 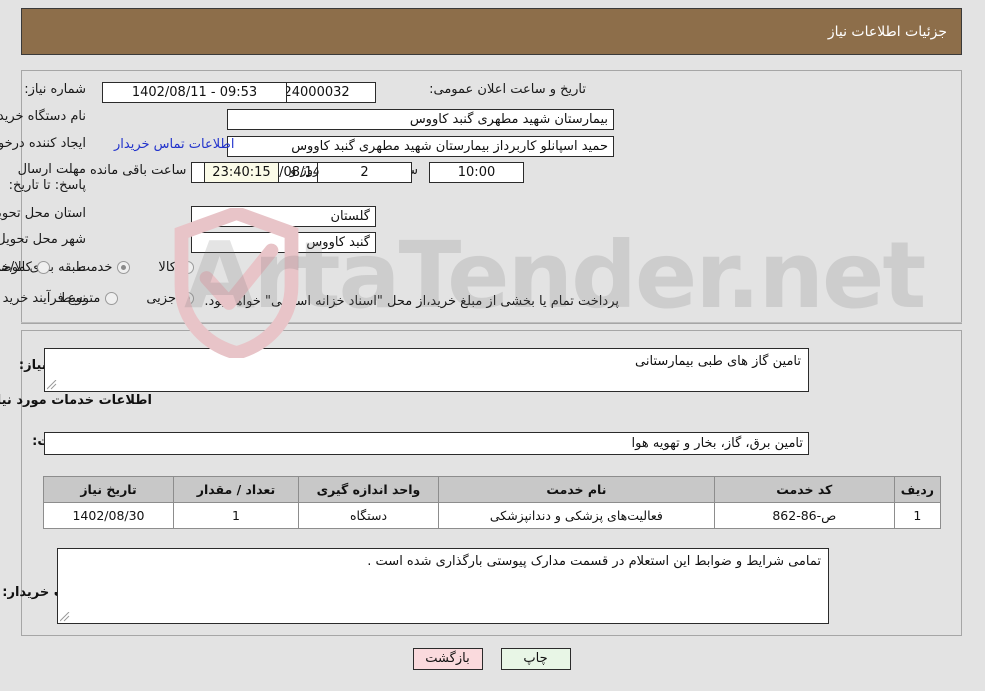 I want to click on city-label: شهر محل تحویل:, so click(x=43, y=239).